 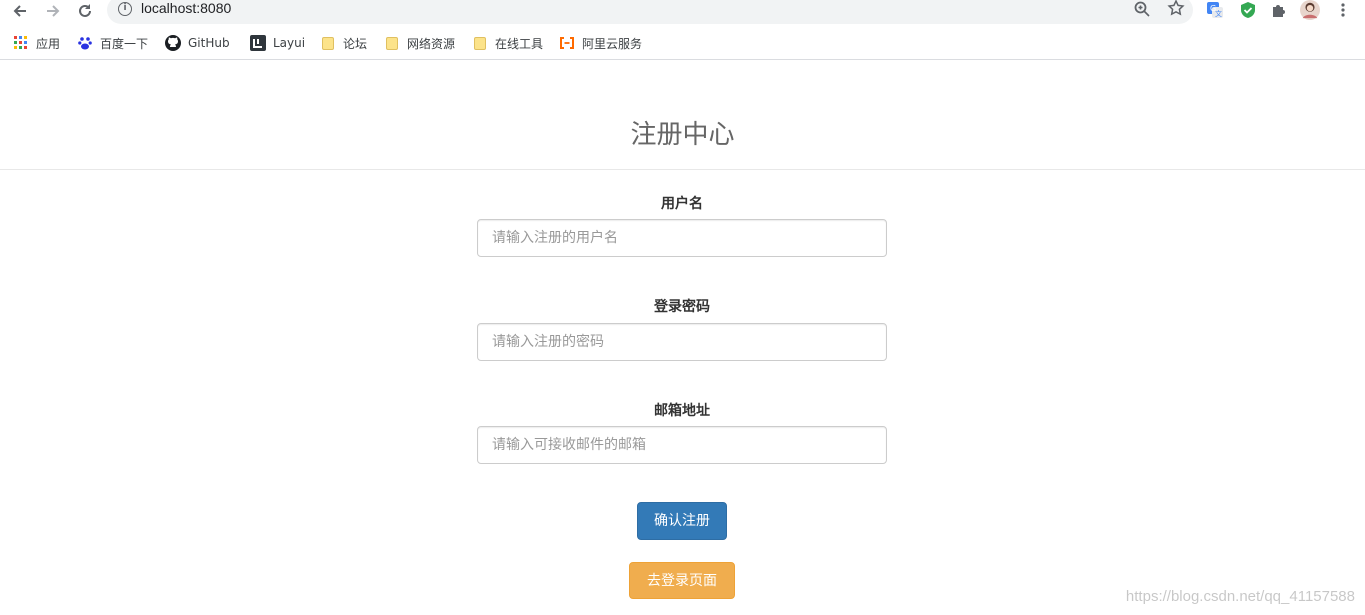 What do you see at coordinates (682, 204) in the screenshot?
I see `username-label: 用户名` at bounding box center [682, 204].